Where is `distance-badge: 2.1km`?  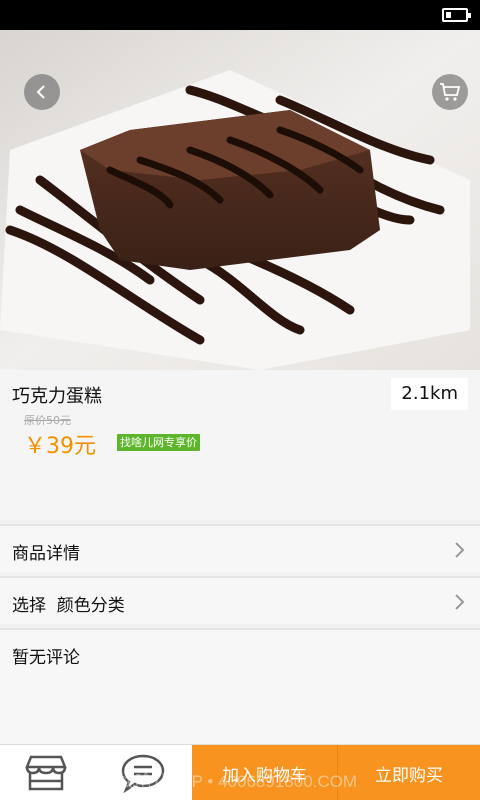
distance-badge: 2.1km is located at coordinates (429, 394).